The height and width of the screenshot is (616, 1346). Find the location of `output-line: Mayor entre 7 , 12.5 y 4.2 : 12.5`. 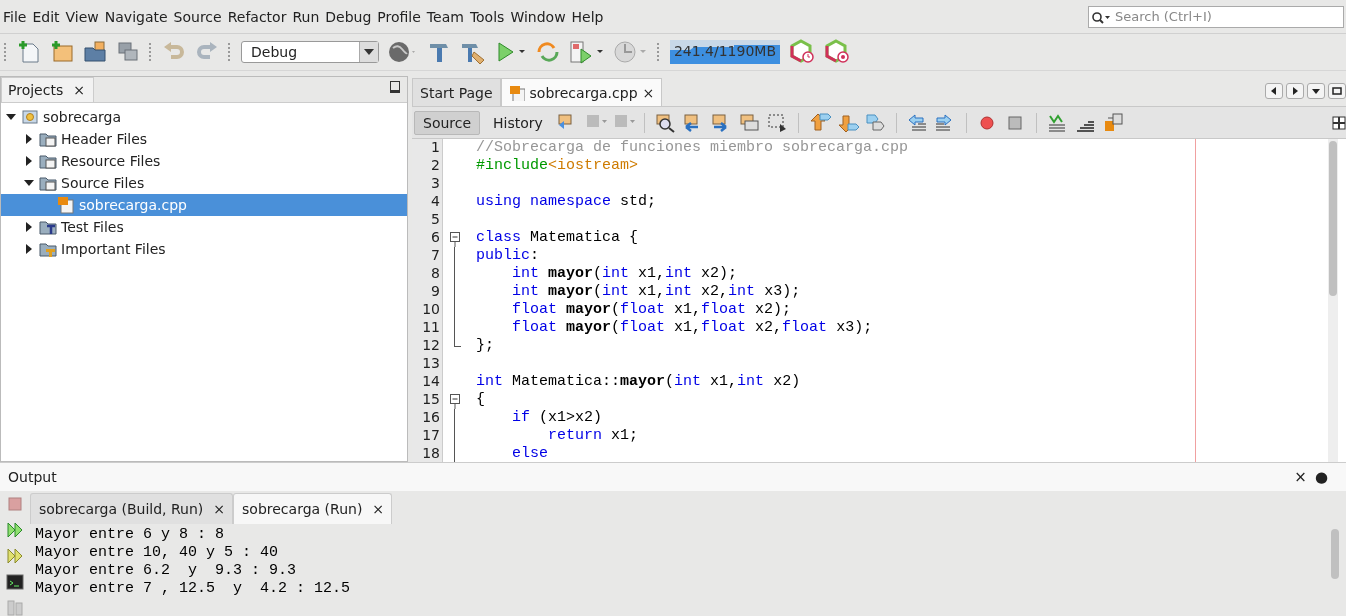

output-line: Mayor entre 7 , 12.5 y 4.2 : 12.5 is located at coordinates (193, 589).